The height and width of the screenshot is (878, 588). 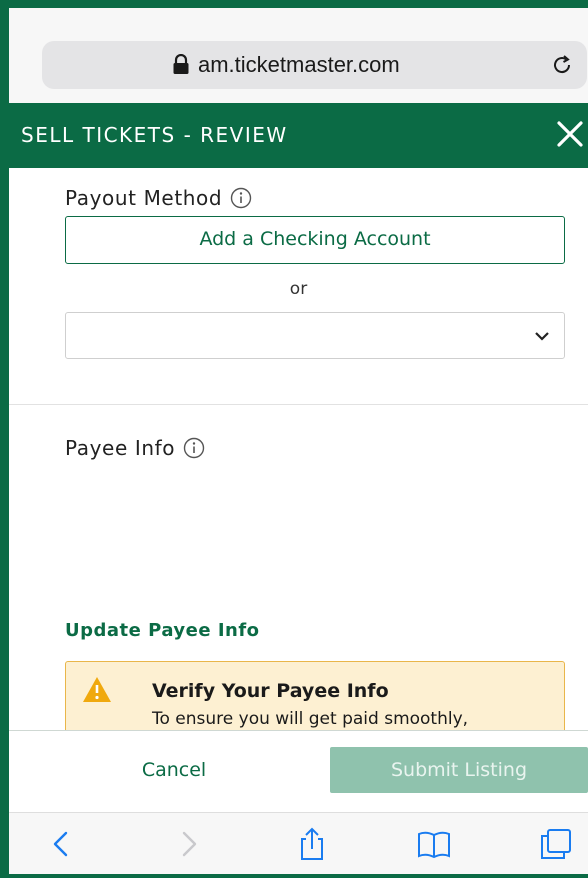 I want to click on submit-listing-button: Submit Listing, so click(x=459, y=770).